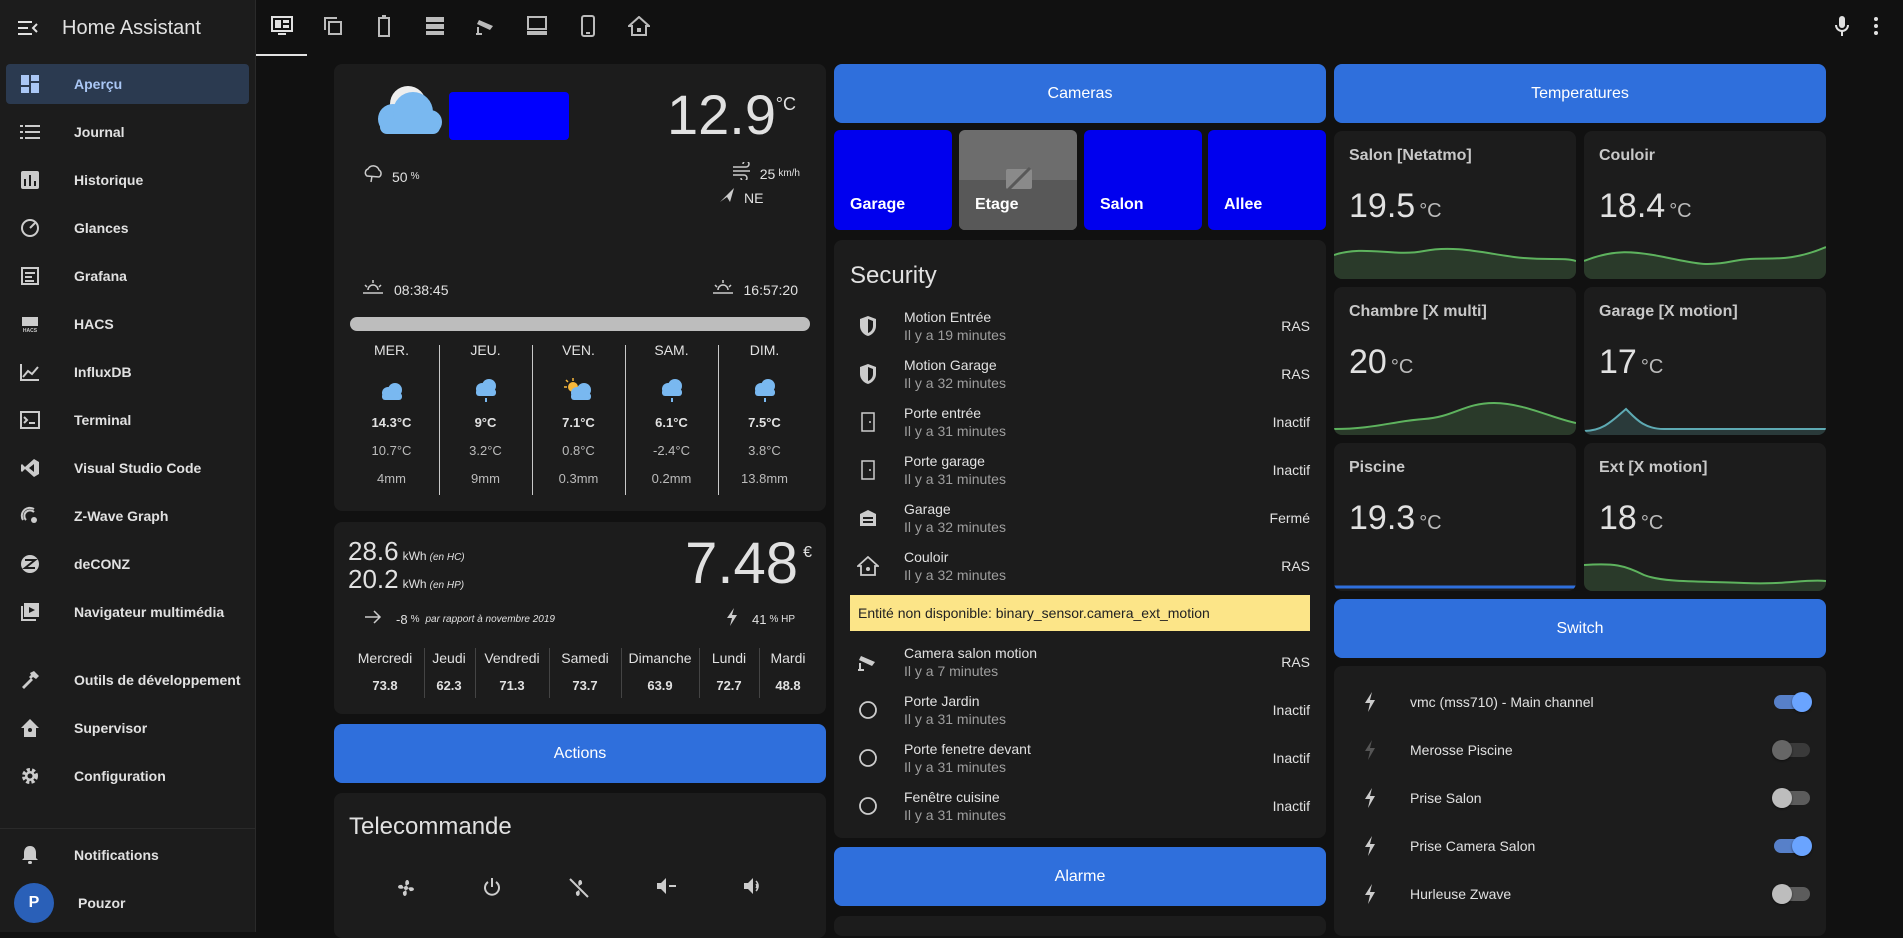 The width and height of the screenshot is (1903, 938). What do you see at coordinates (1080, 93) in the screenshot?
I see `cameras-button: Cameras` at bounding box center [1080, 93].